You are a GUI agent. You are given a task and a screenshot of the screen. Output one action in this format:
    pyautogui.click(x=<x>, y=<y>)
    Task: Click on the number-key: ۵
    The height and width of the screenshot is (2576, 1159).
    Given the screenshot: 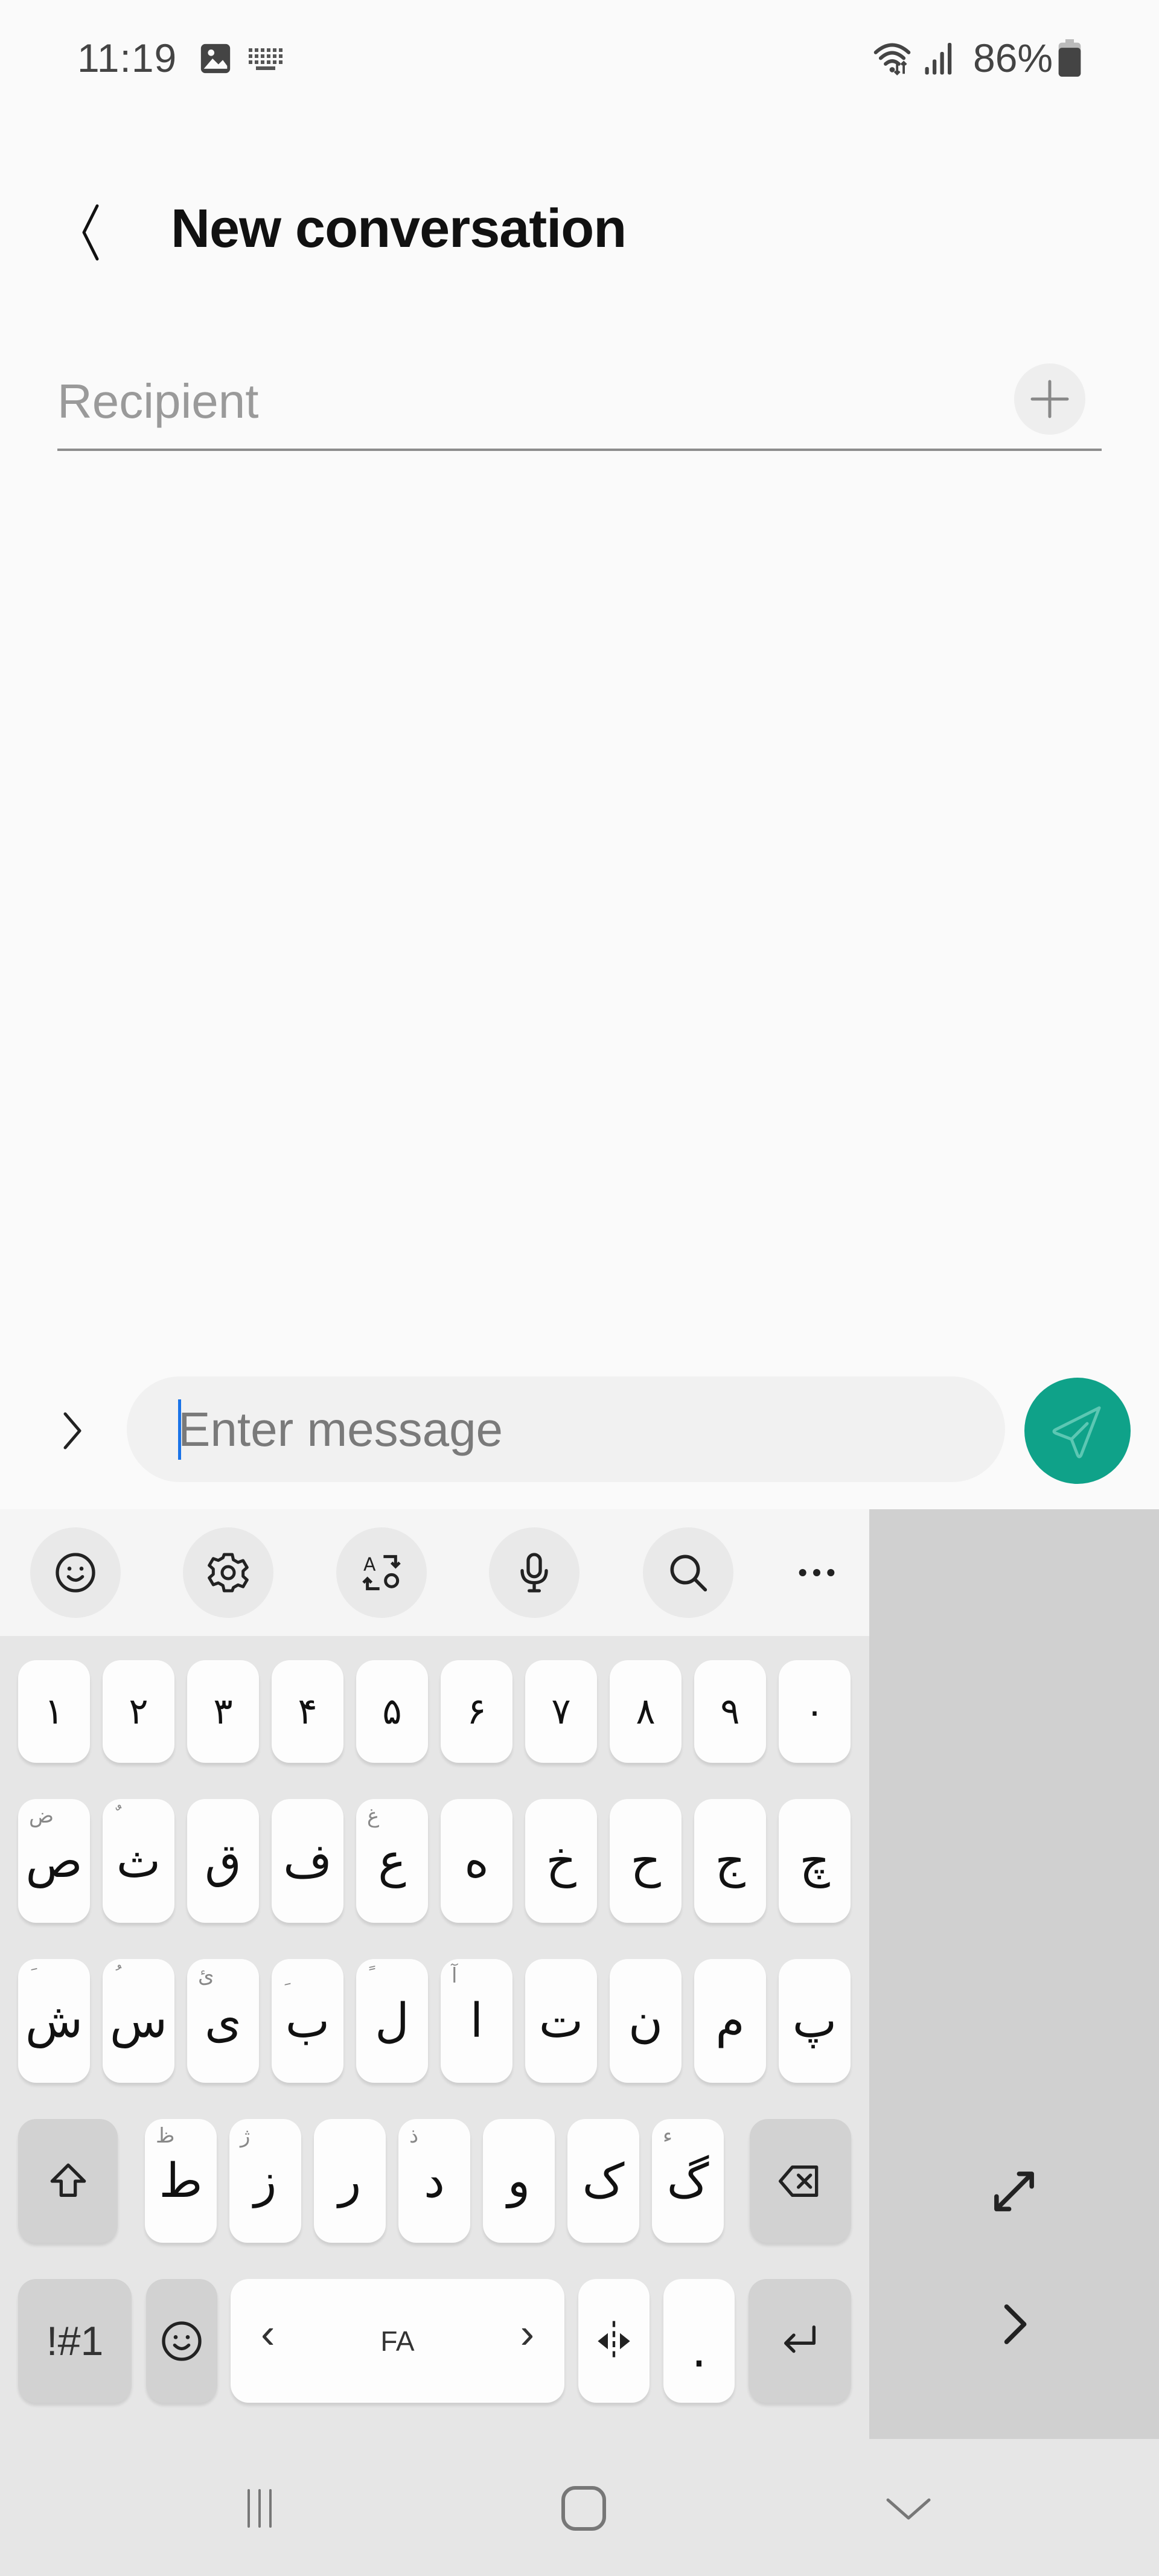 What is the action you would take?
    pyautogui.click(x=392, y=1711)
    